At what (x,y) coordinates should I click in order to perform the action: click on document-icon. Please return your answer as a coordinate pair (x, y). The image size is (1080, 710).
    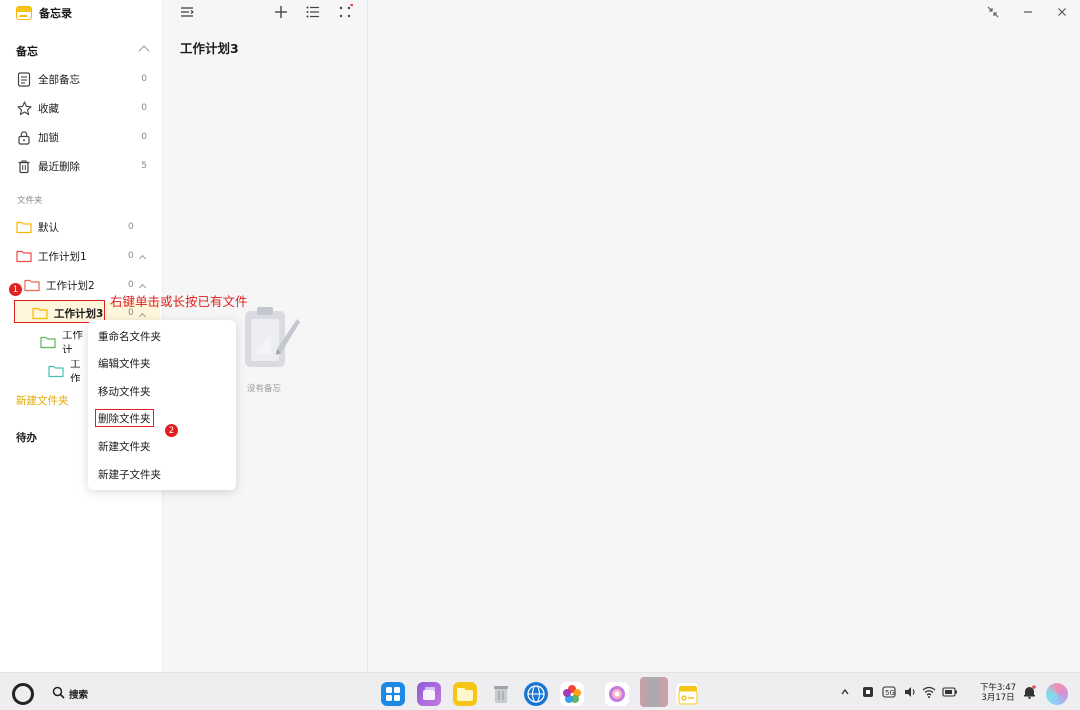
    Looking at the image, I should click on (24, 79).